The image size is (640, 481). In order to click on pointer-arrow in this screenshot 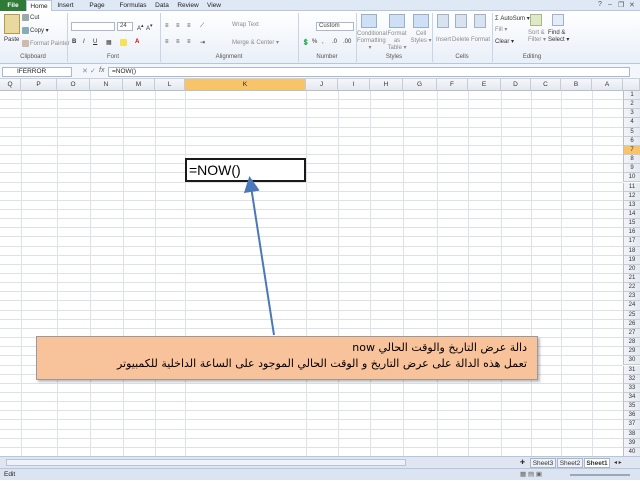, I will do `click(259, 256)`.